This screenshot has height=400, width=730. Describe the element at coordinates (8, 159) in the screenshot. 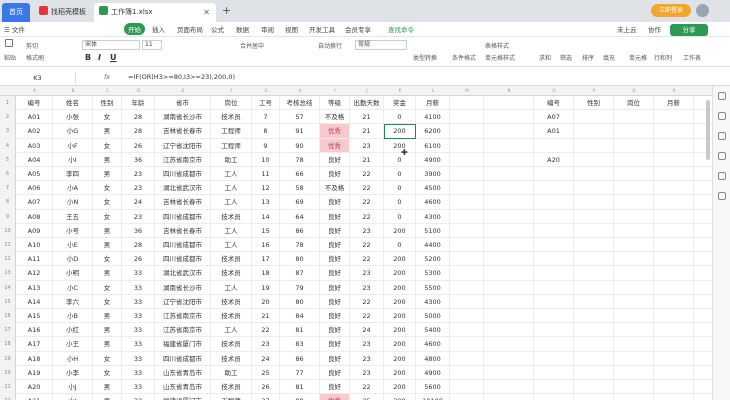

I see `row-number: 5` at that location.